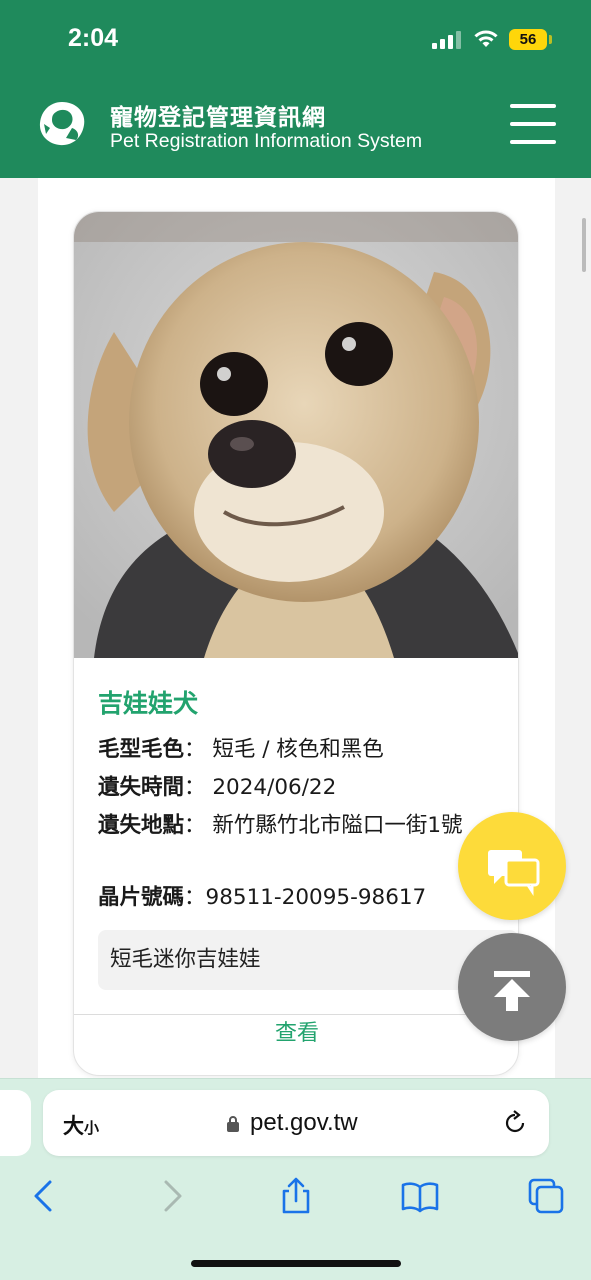 This screenshot has width=591, height=1280. Describe the element at coordinates (584, 245) in the screenshot. I see `page-scrollbar` at that location.